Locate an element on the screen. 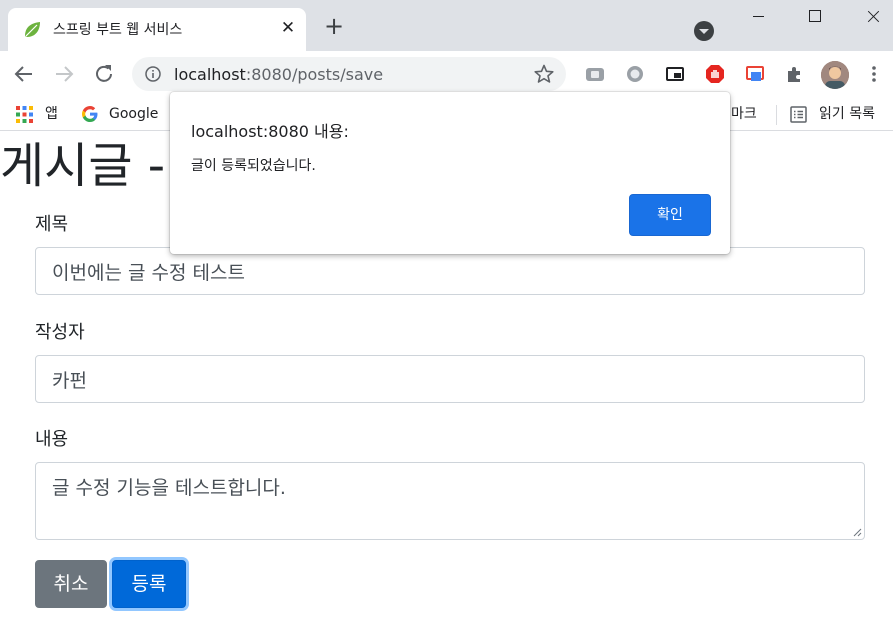 This screenshot has height=632, width=893. reading-list-icon is located at coordinates (798, 114).